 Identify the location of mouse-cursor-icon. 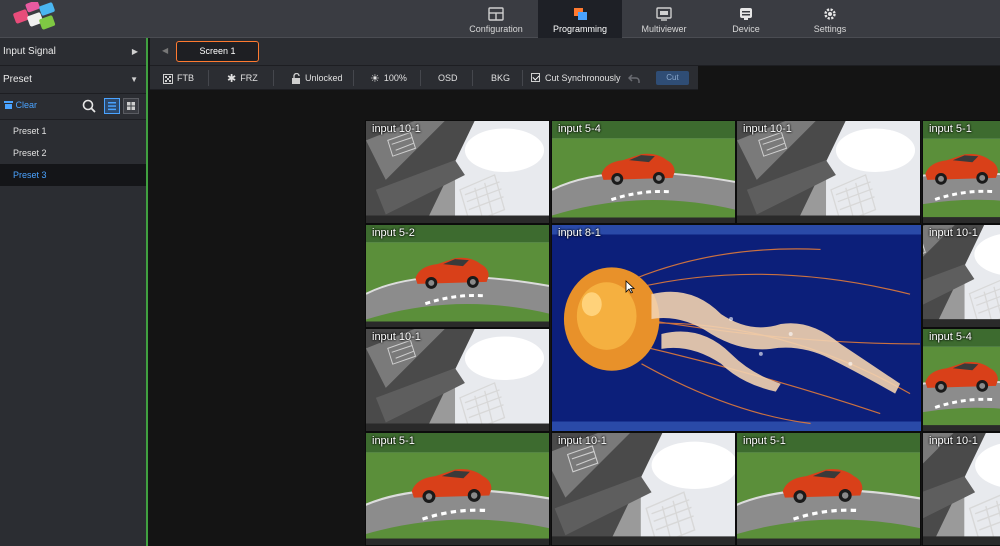
(630, 287).